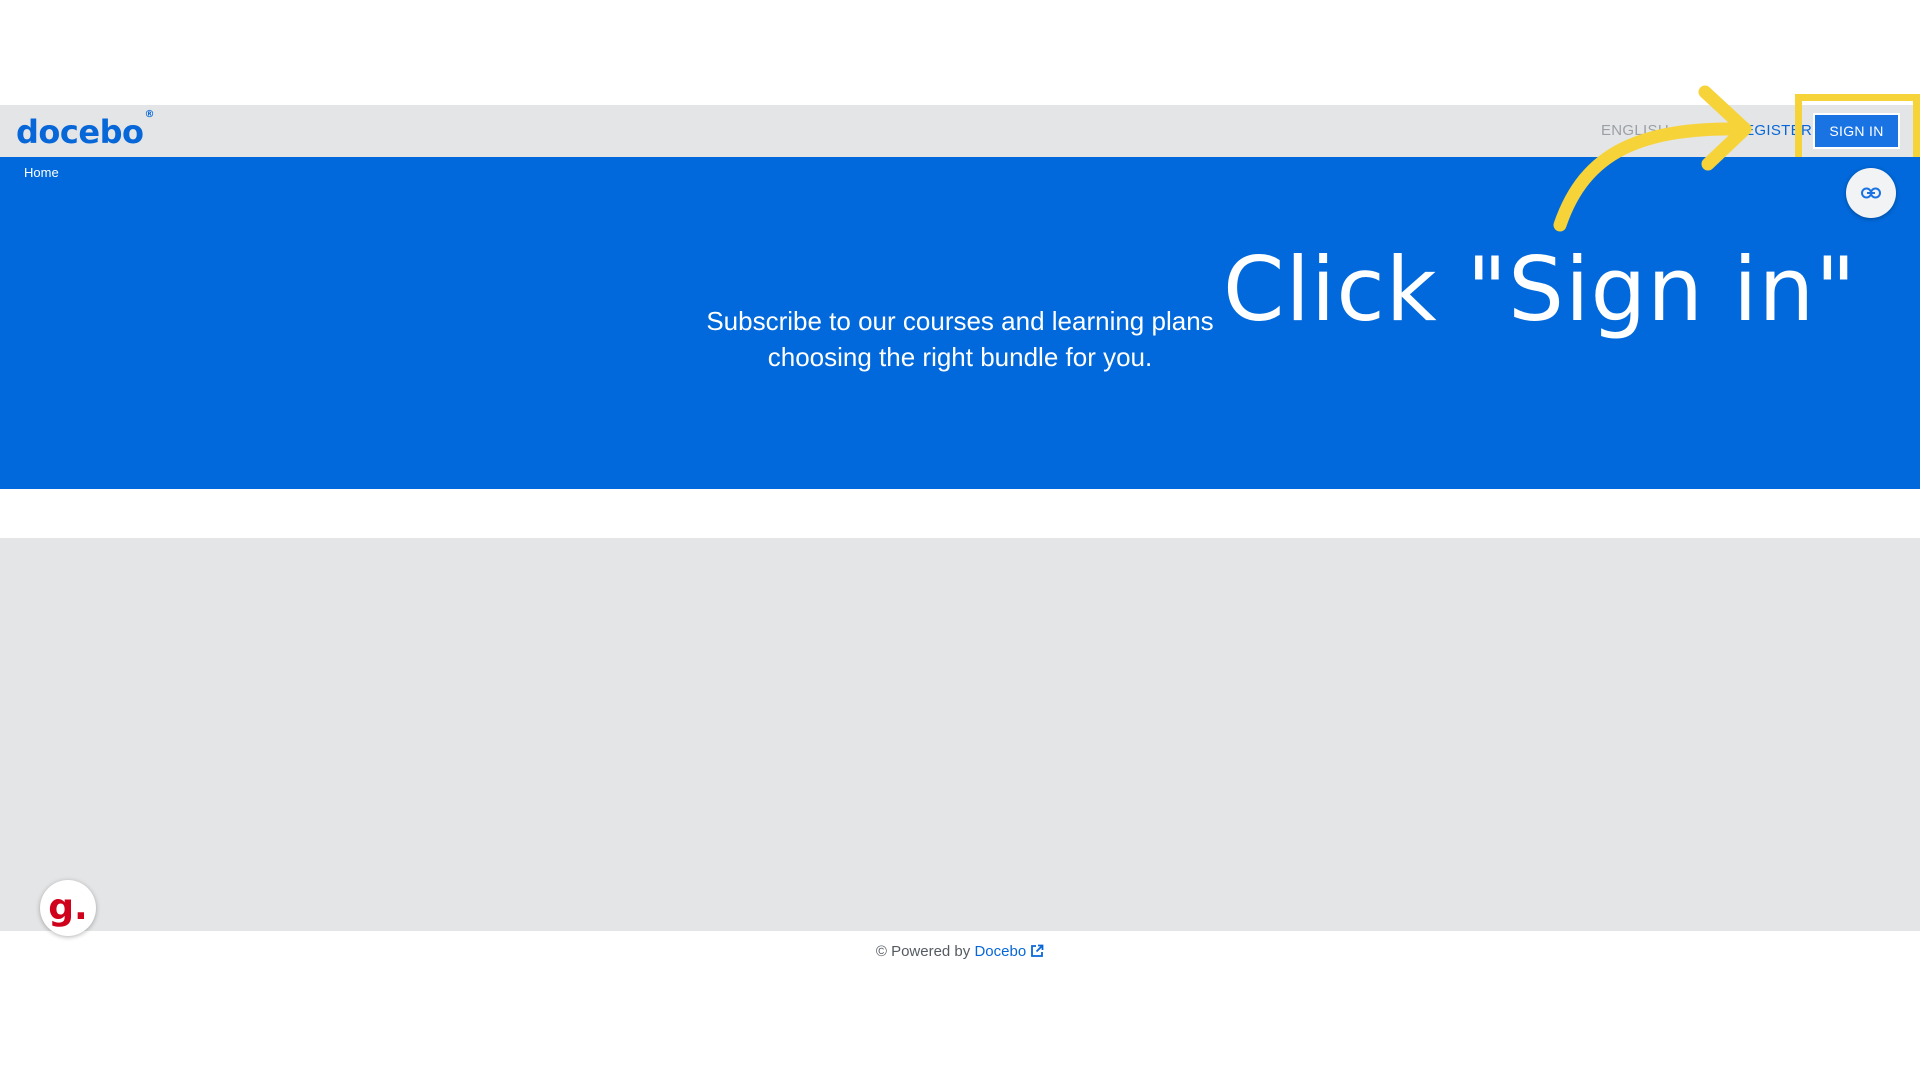 Image resolution: width=1920 pixels, height=1080 pixels. I want to click on breadcrumb-home: Home, so click(41, 172).